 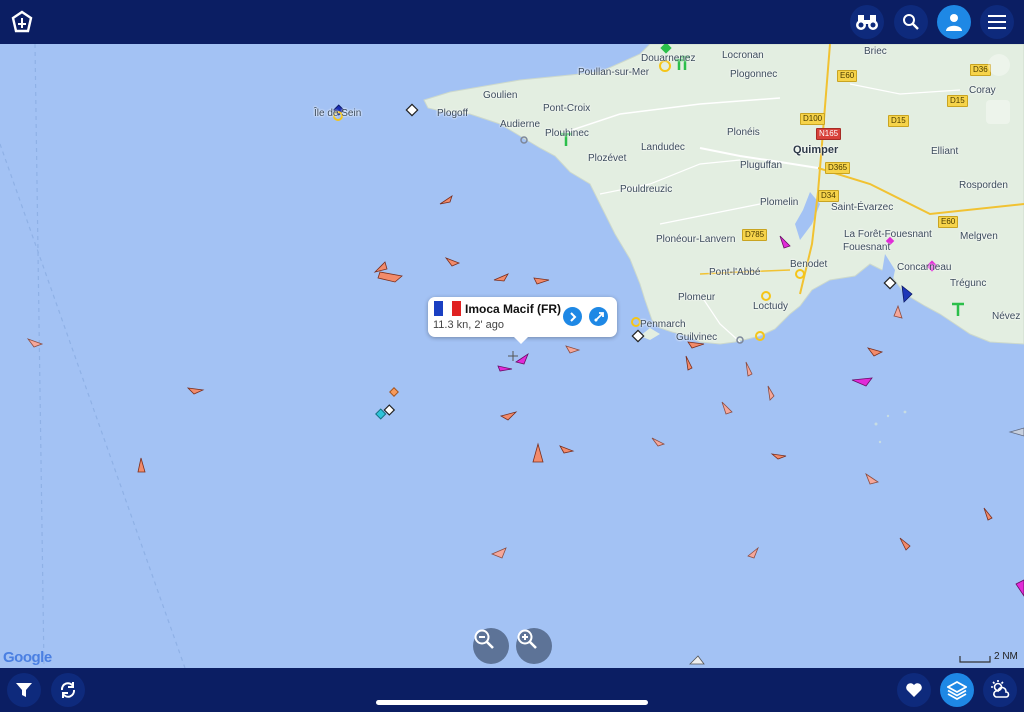 What do you see at coordinates (771, 306) in the screenshot?
I see `place-label: Loctudy` at bounding box center [771, 306].